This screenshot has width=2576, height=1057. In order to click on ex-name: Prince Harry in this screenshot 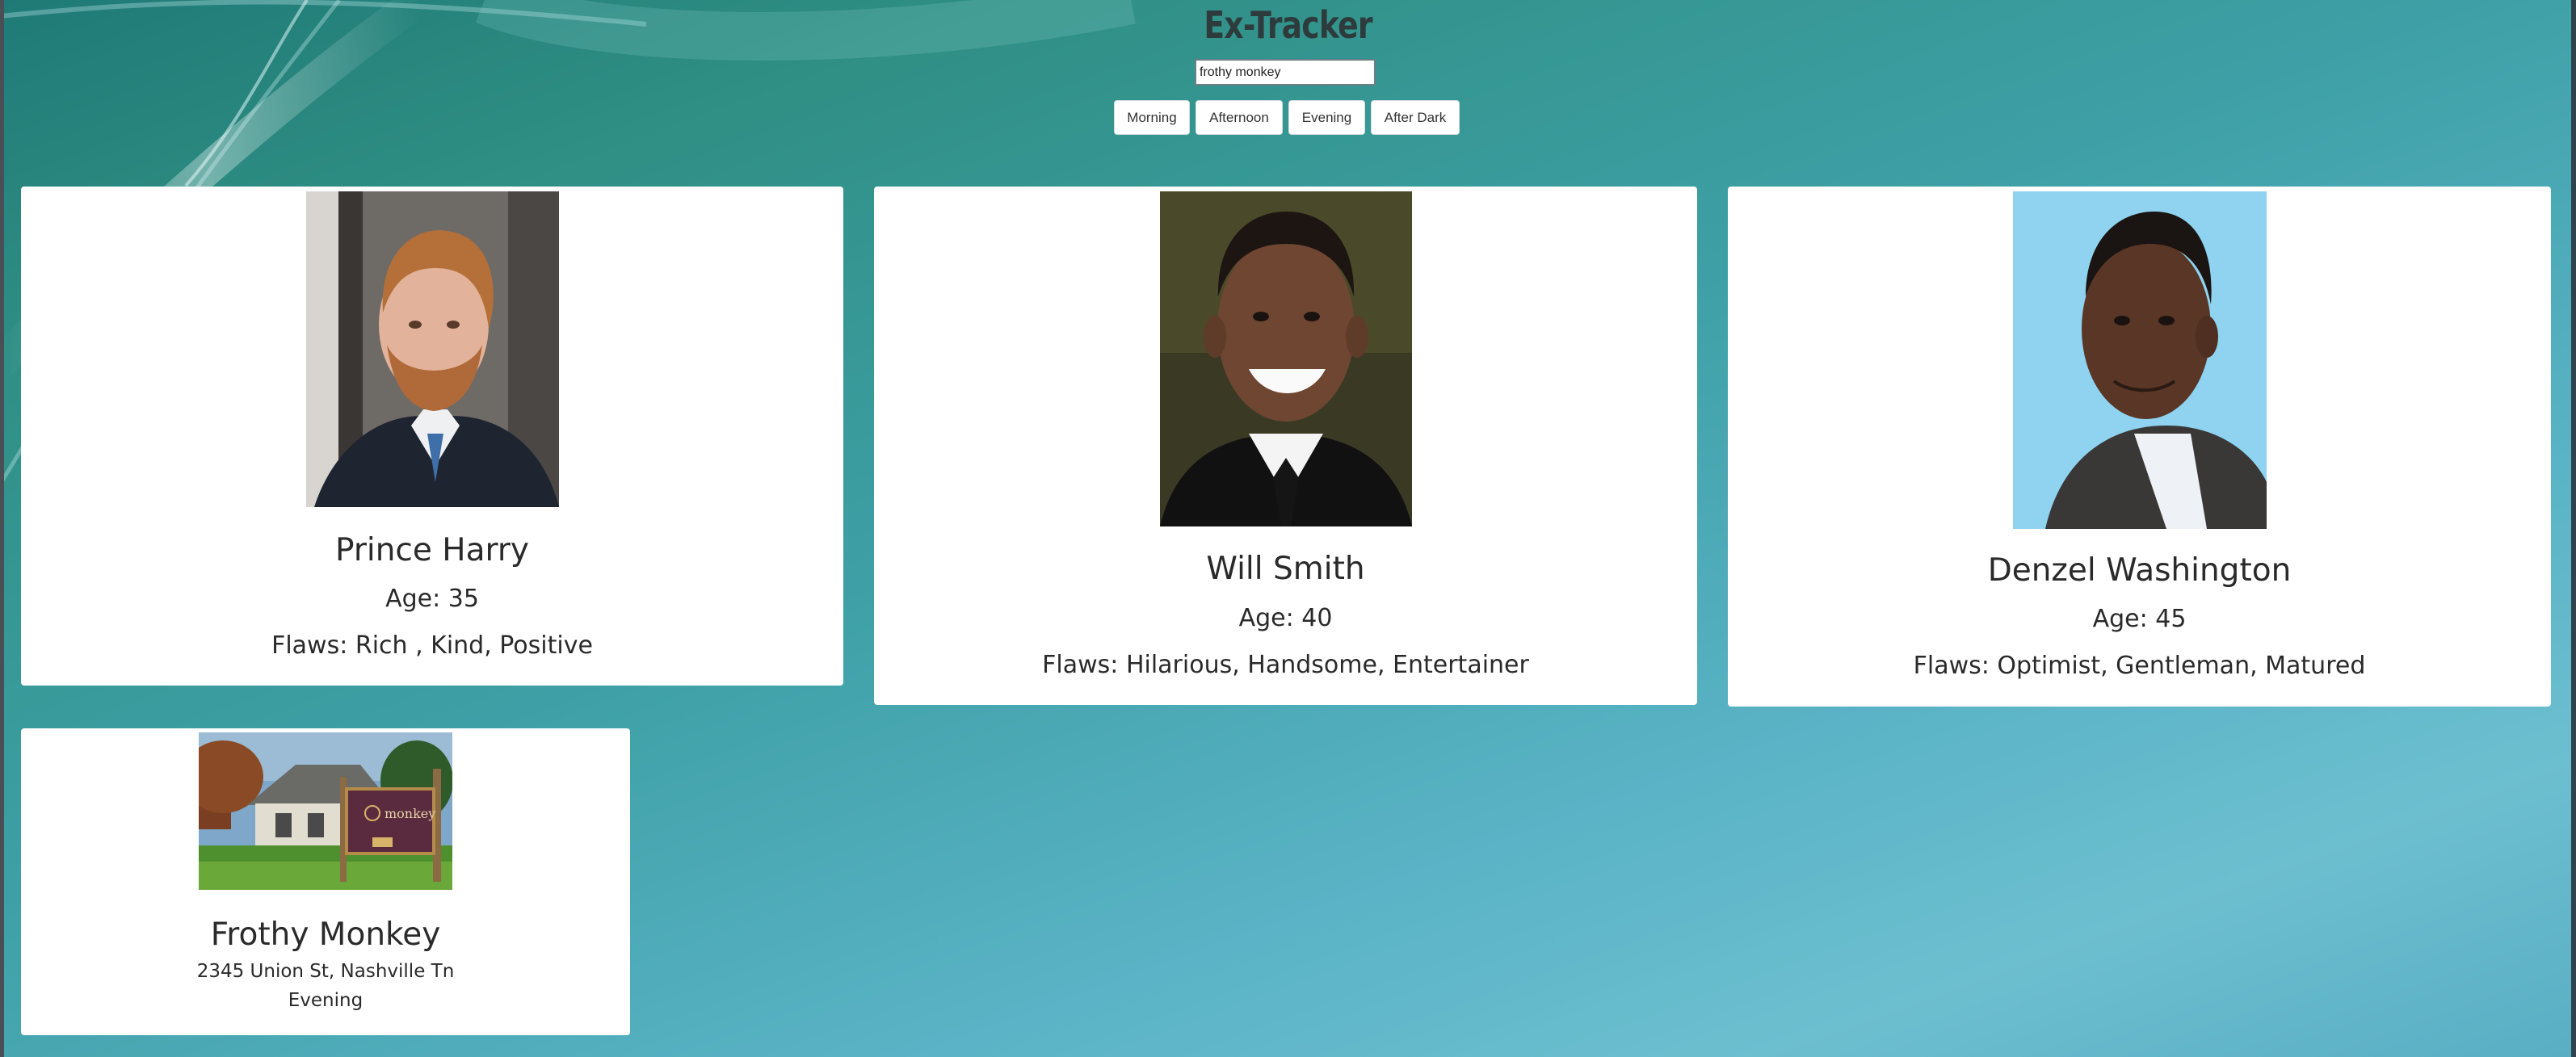, I will do `click(432, 550)`.